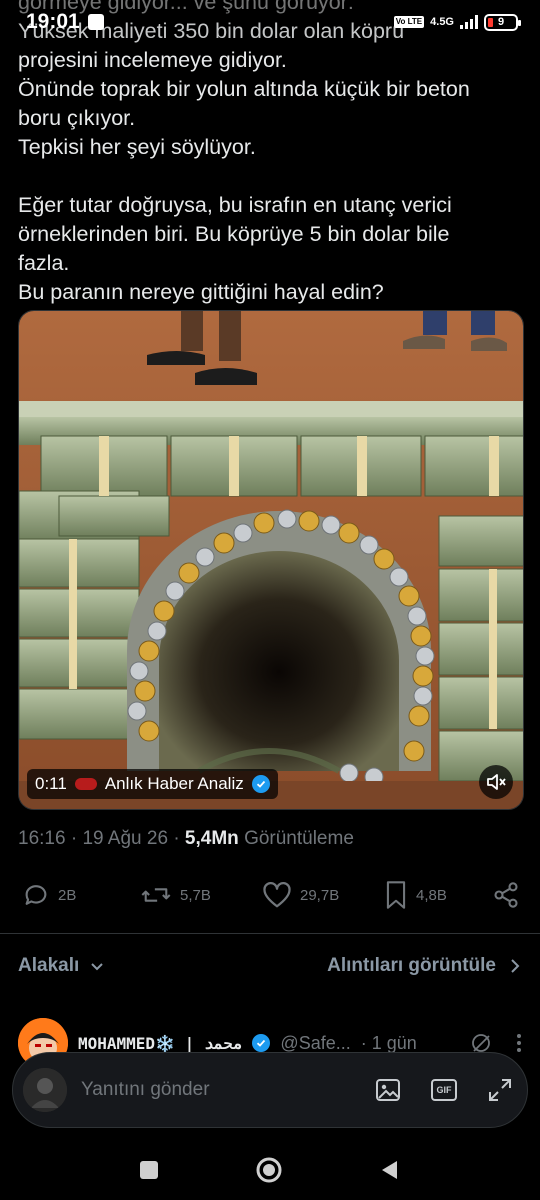 The width and height of the screenshot is (540, 1200). What do you see at coordinates (481, 1043) in the screenshot?
I see `grok-icon` at bounding box center [481, 1043].